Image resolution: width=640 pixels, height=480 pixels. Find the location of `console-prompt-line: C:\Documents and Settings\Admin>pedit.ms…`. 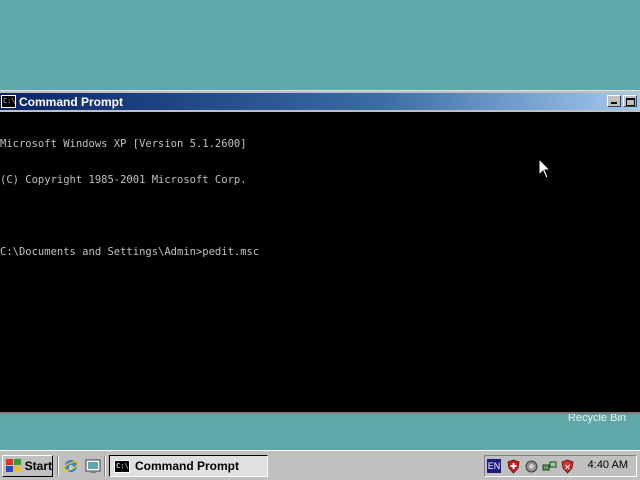

console-prompt-line: C:\Documents and Settings\Admin>pedit.ms… is located at coordinates (320, 252).